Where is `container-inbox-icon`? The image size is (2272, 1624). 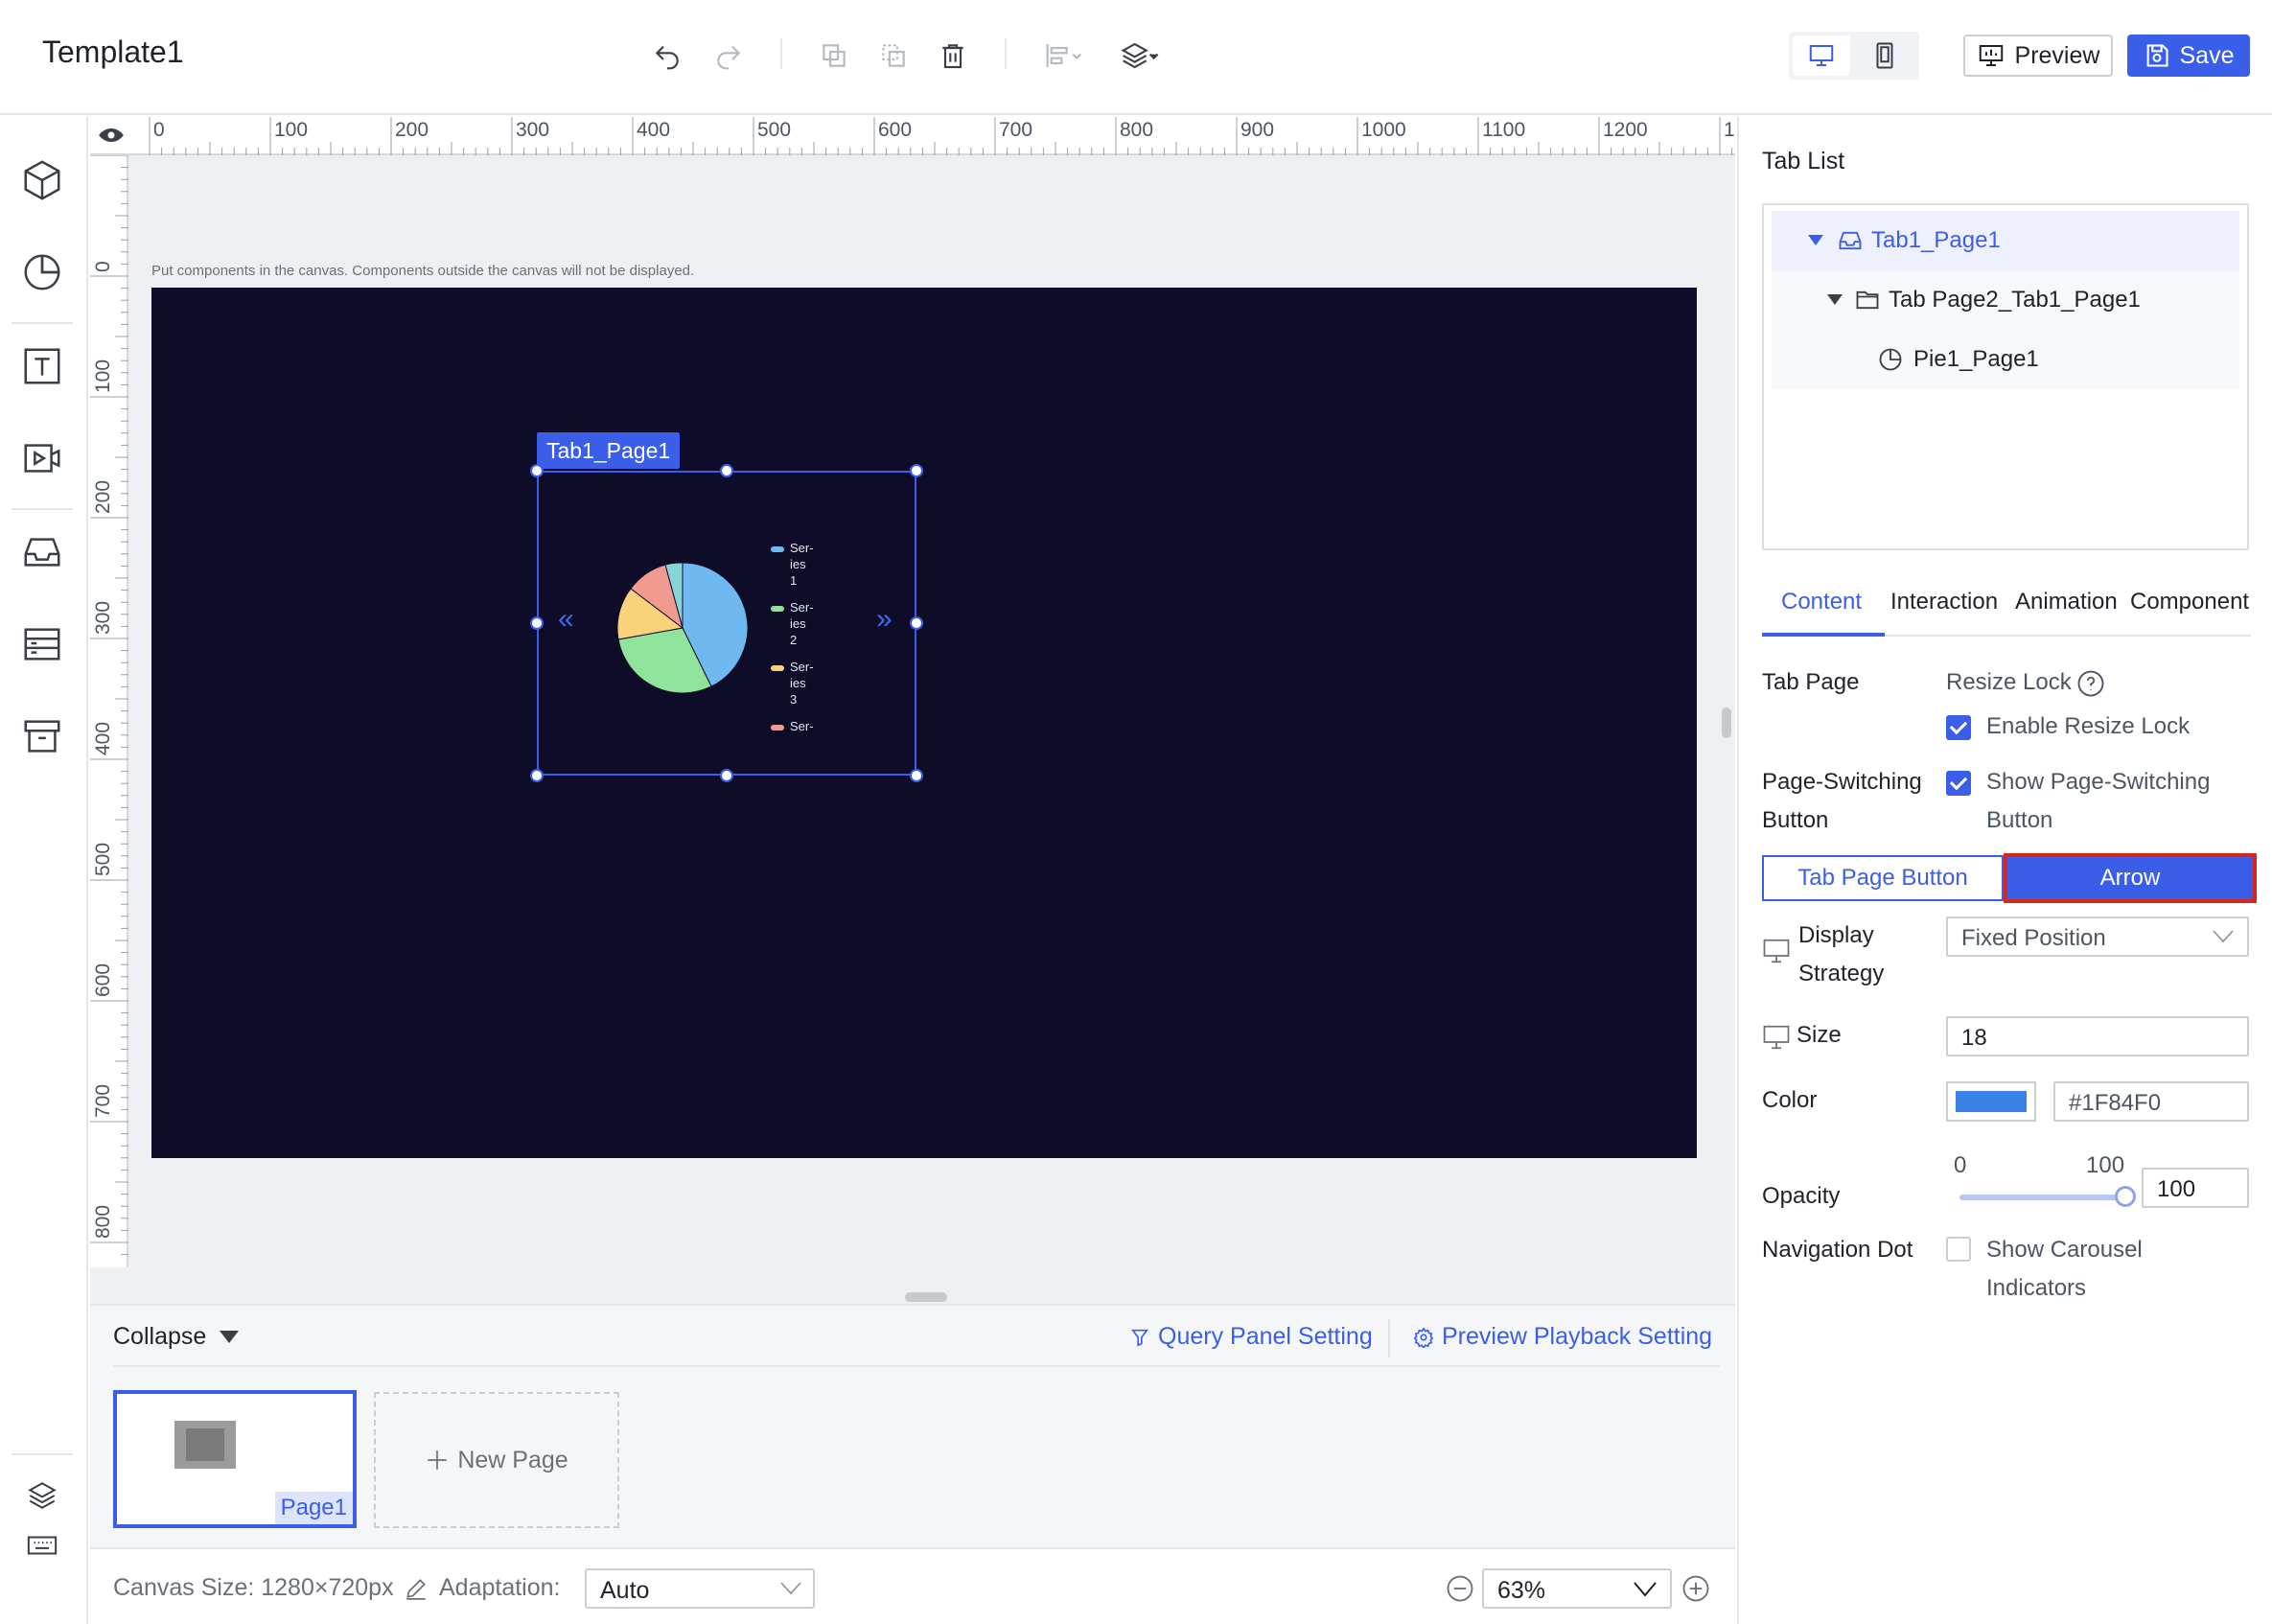
container-inbox-icon is located at coordinates (42, 552).